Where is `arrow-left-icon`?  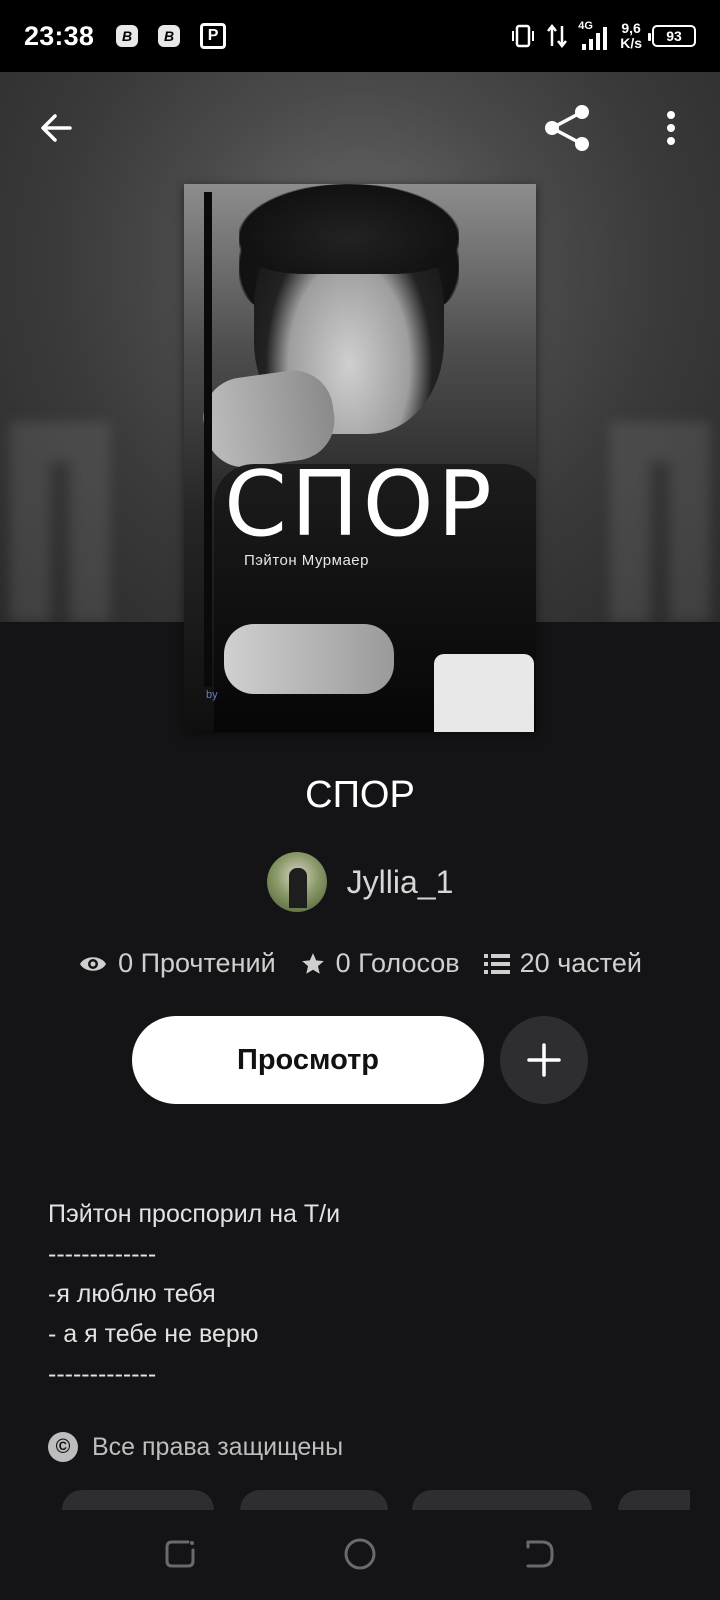 arrow-left-icon is located at coordinates (56, 128).